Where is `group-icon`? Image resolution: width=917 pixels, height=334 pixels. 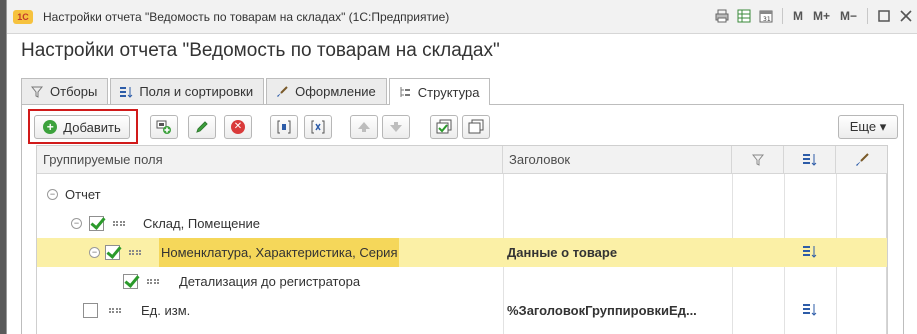 group-icon is located at coordinates (284, 127).